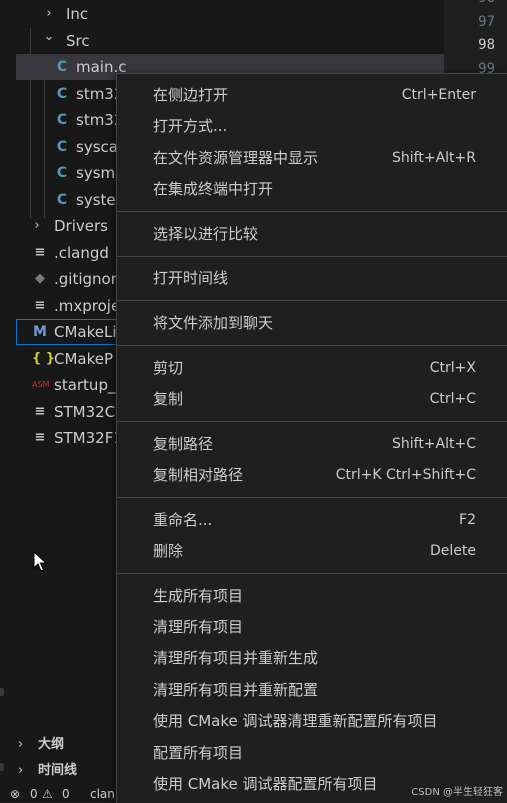  Describe the element at coordinates (312, 551) in the screenshot. I see `menu-item: 删除 Delete` at that location.